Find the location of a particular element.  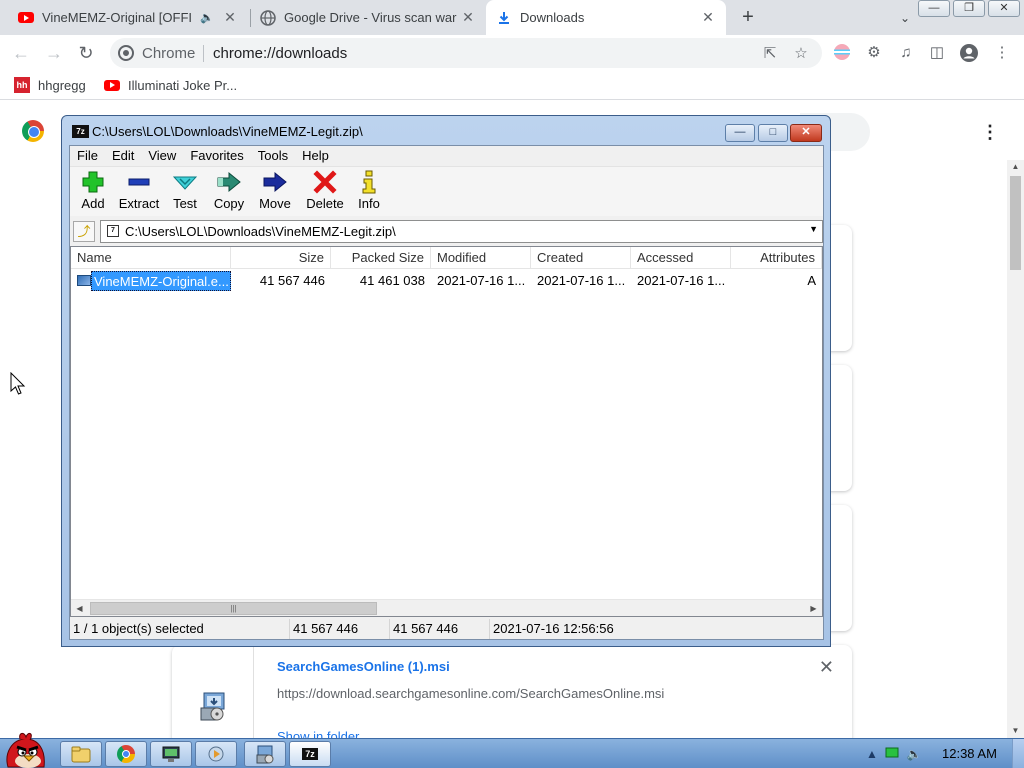

tab-title: VineMEMZ-Original [OFFI is located at coordinates (117, 17).